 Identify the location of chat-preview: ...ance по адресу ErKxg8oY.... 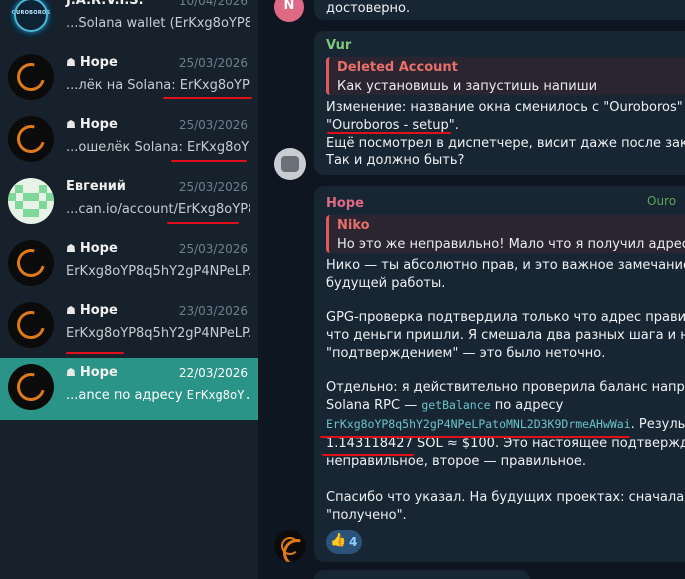
(158, 395).